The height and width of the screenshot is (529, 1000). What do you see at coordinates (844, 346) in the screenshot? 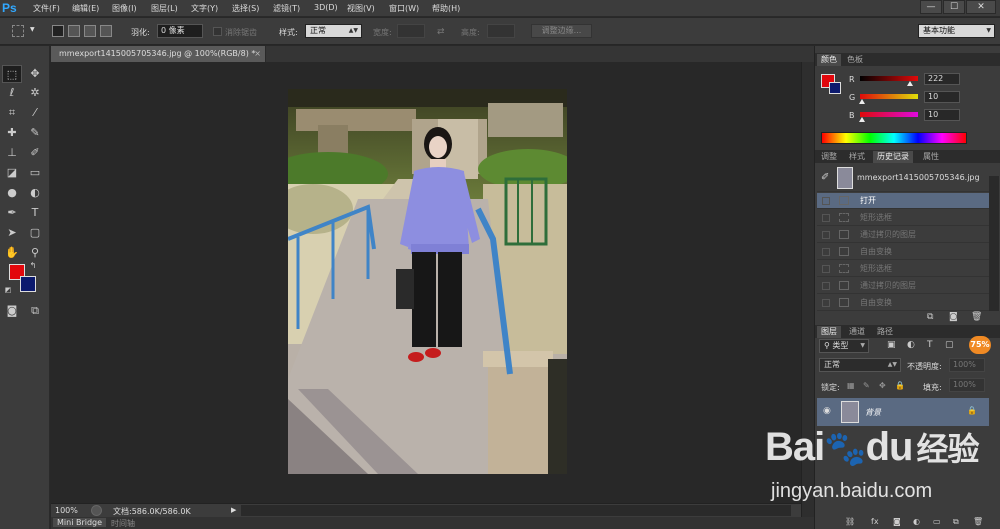
I see `layer-filter-dropdown: ⚲ 类型 ▼` at bounding box center [844, 346].